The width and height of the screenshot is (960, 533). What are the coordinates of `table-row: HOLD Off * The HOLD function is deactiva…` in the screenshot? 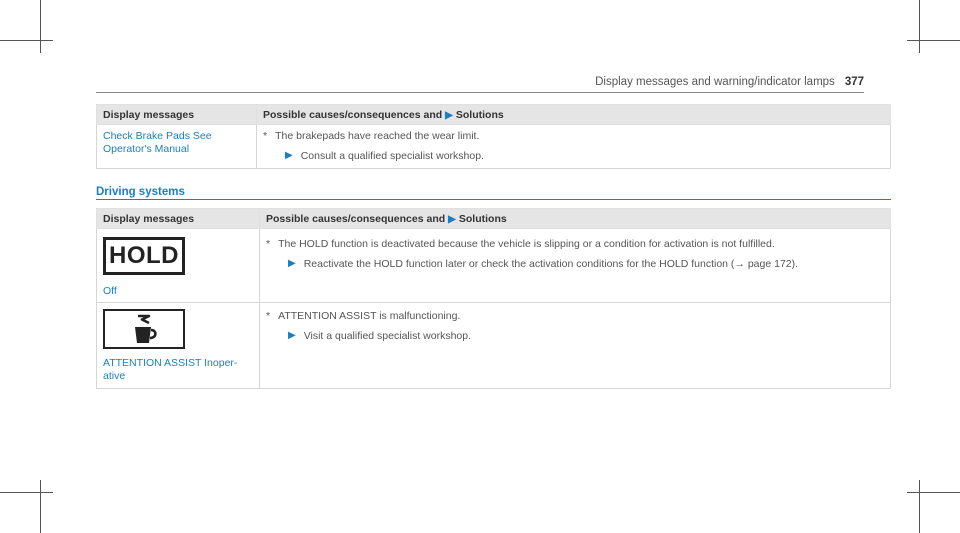 It's located at (493, 265).